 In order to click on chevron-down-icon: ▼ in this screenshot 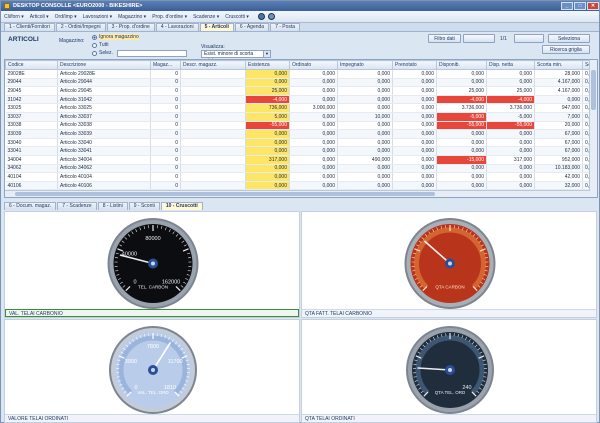, I will do `click(266, 54)`.